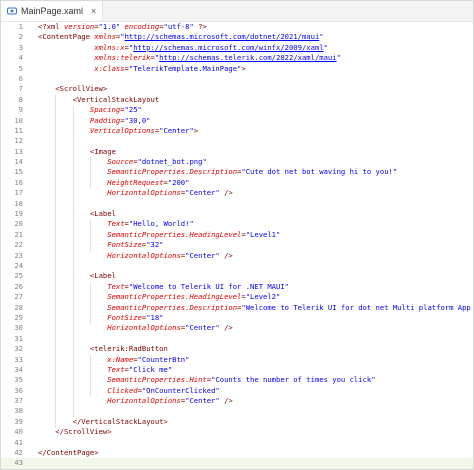 The height and width of the screenshot is (470, 474). I want to click on close-icon: ×, so click(93, 11).